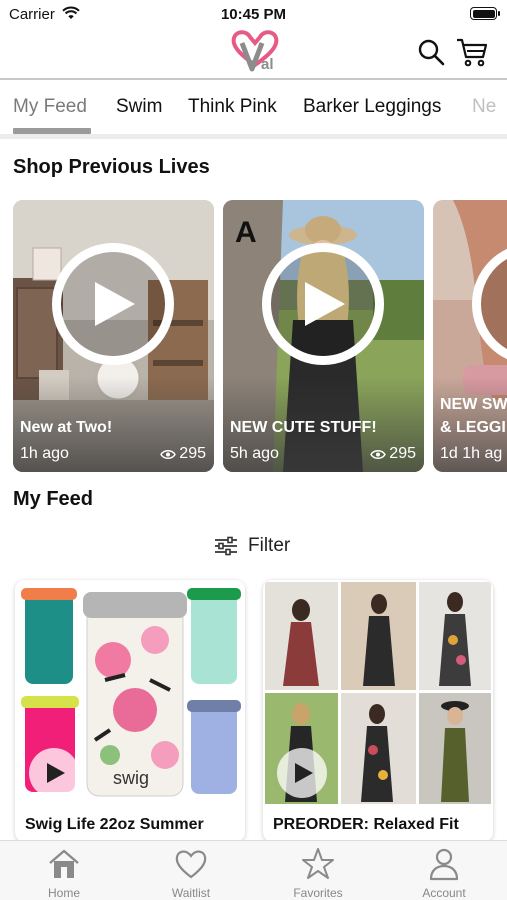 The image size is (507, 900). I want to click on home-icon, so click(64, 863).